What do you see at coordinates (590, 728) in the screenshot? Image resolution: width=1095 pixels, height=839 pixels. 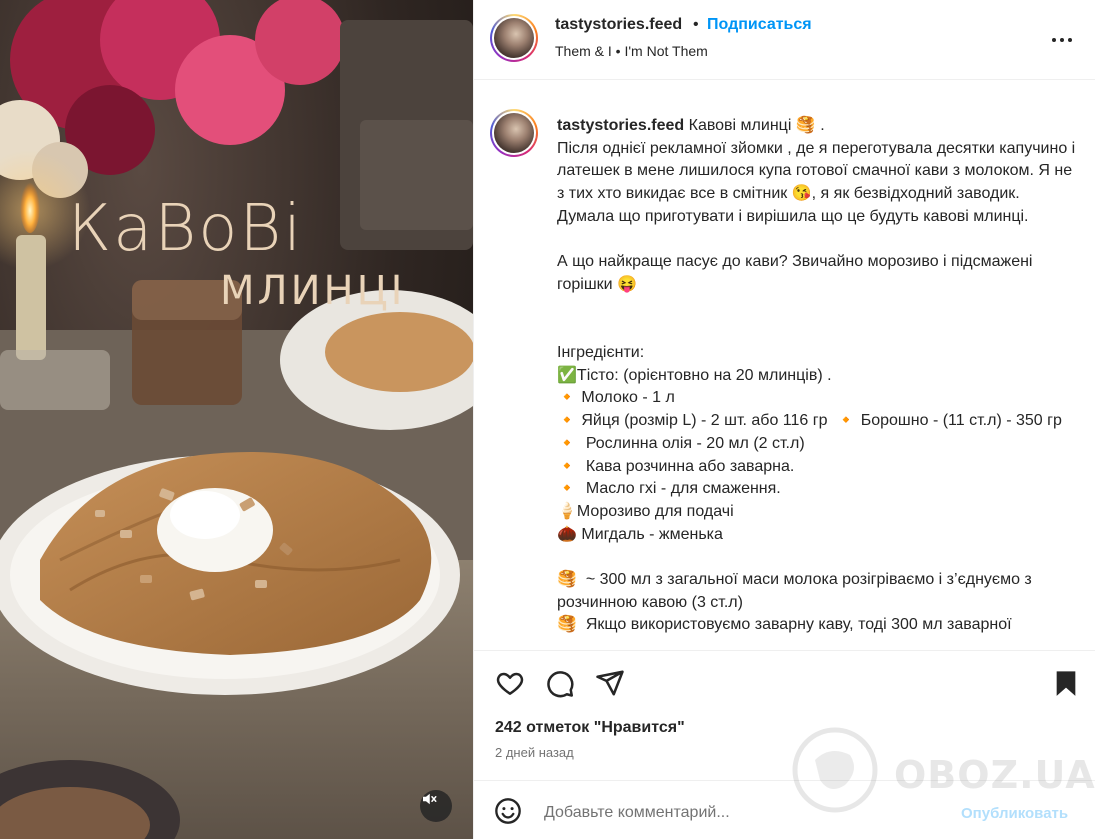 I see `like-count: 242 отметок "Нравится"` at bounding box center [590, 728].